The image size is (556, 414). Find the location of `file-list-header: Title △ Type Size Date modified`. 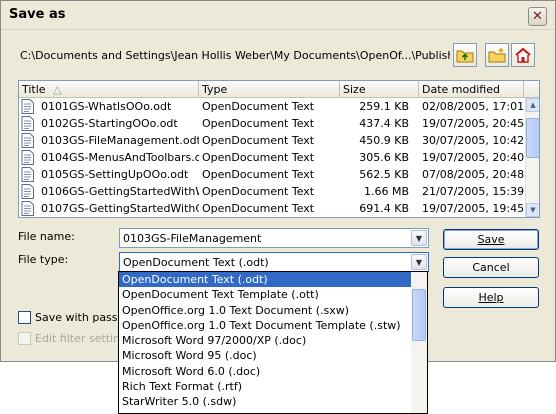

file-list-header: Title △ Type Size Date modified is located at coordinates (279, 89).